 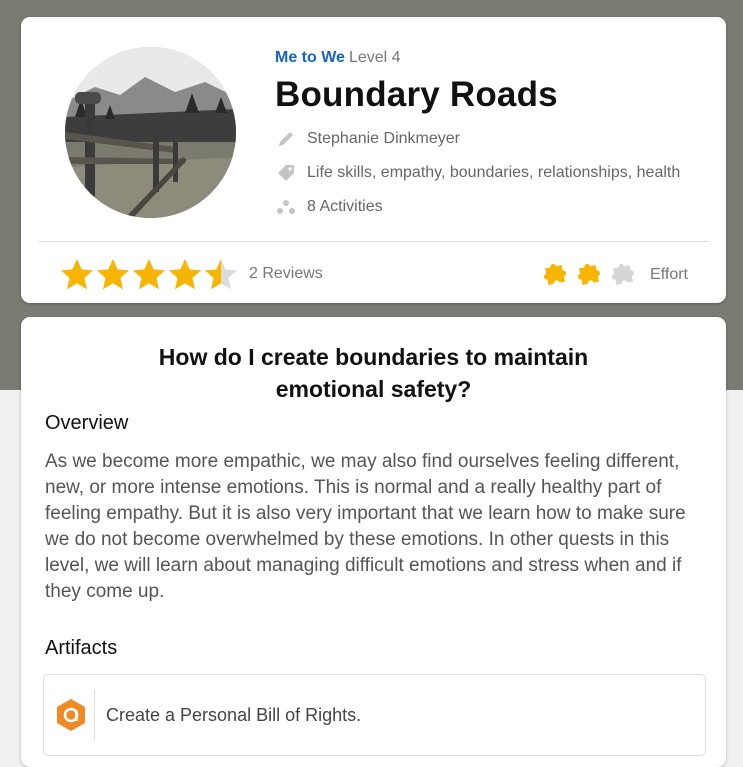 What do you see at coordinates (374, 715) in the screenshot?
I see `artifact-item: Create a Personal Bill of Rights.` at bounding box center [374, 715].